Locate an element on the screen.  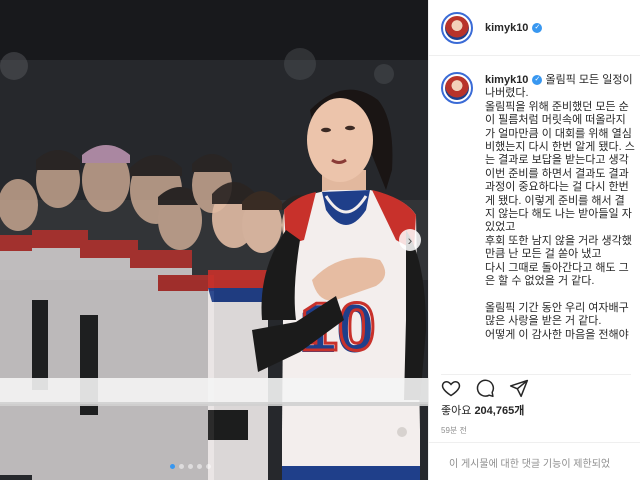
caption-line: 은 할 수 없었을 거 같다. is located at coordinates (540, 281).